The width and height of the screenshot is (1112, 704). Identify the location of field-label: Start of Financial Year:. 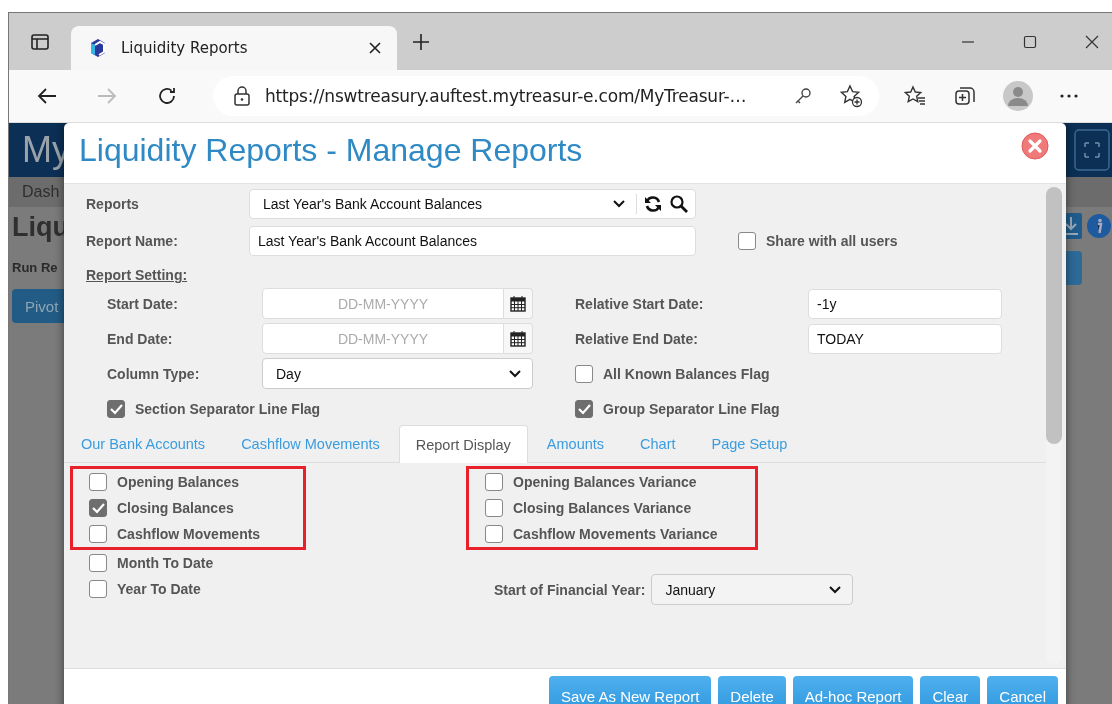
(570, 589).